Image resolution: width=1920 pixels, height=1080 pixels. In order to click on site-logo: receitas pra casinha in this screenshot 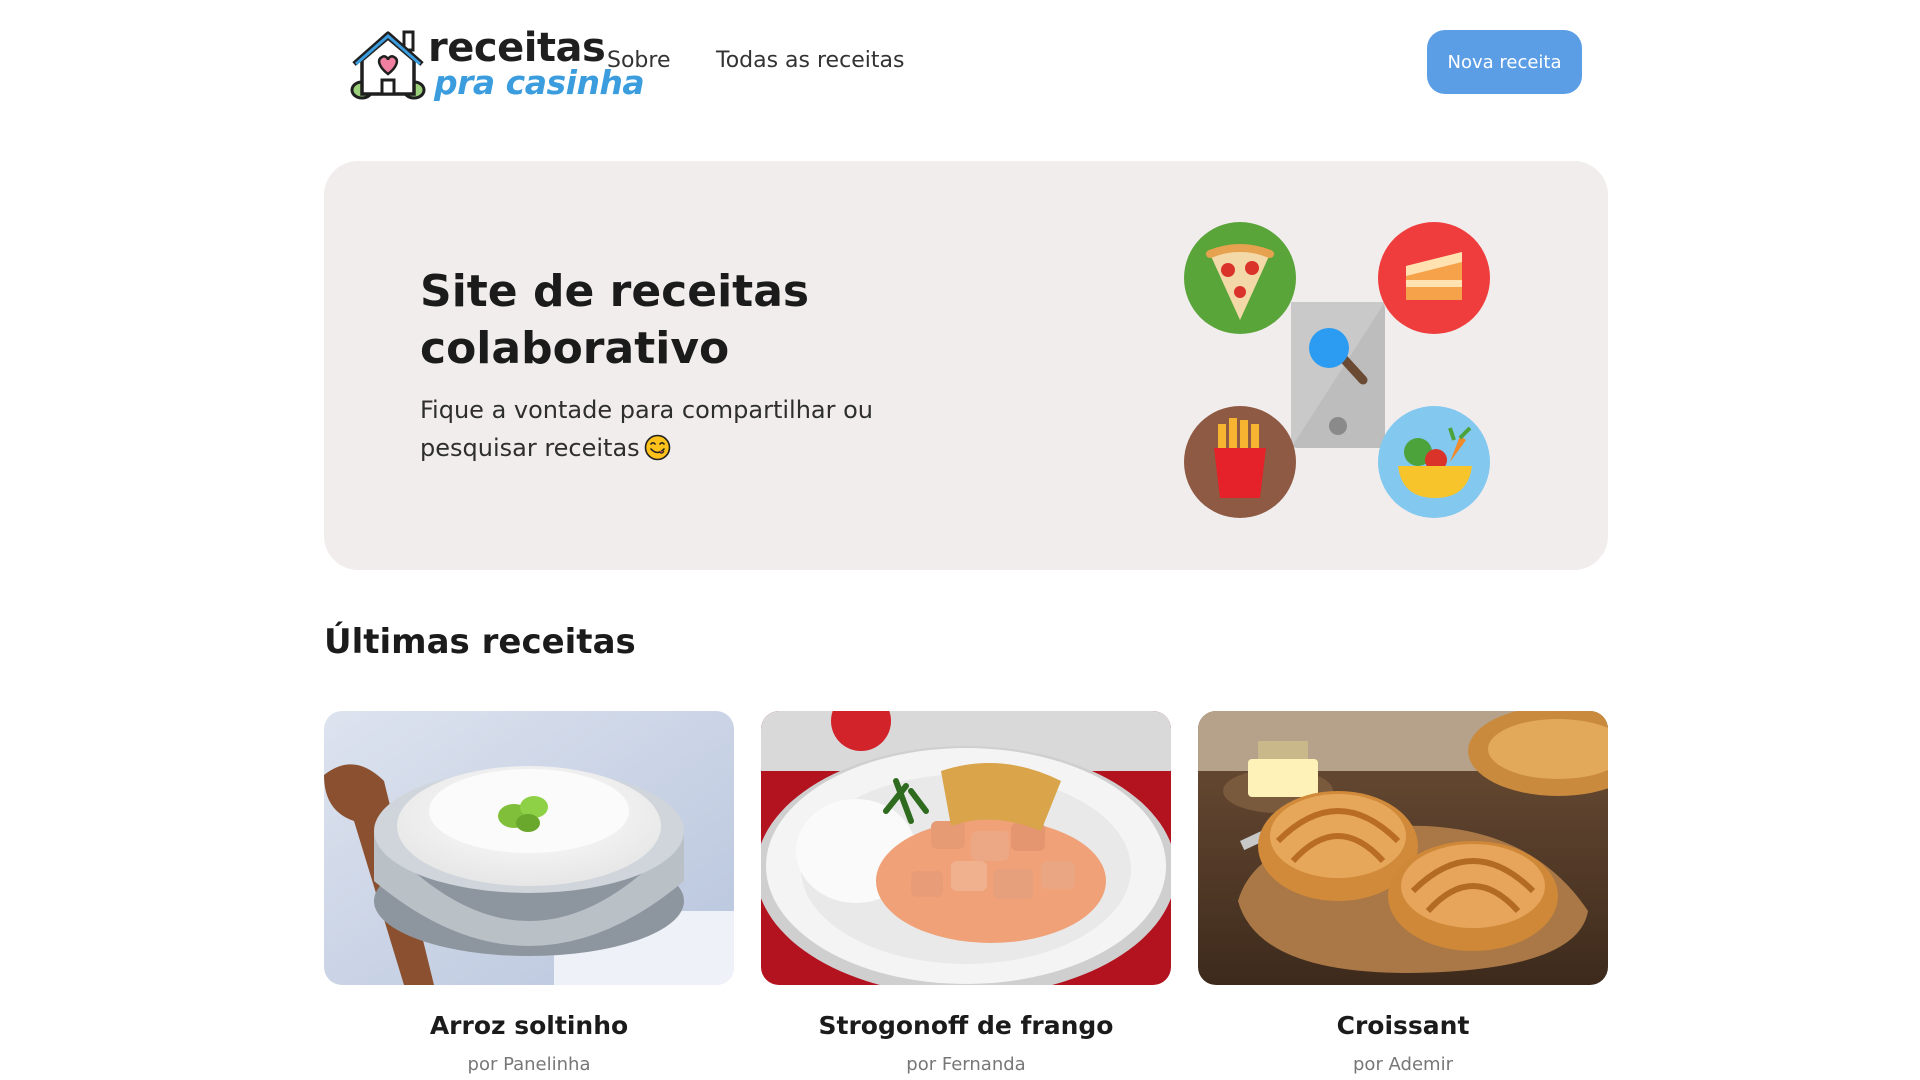, I will do `click(497, 63)`.